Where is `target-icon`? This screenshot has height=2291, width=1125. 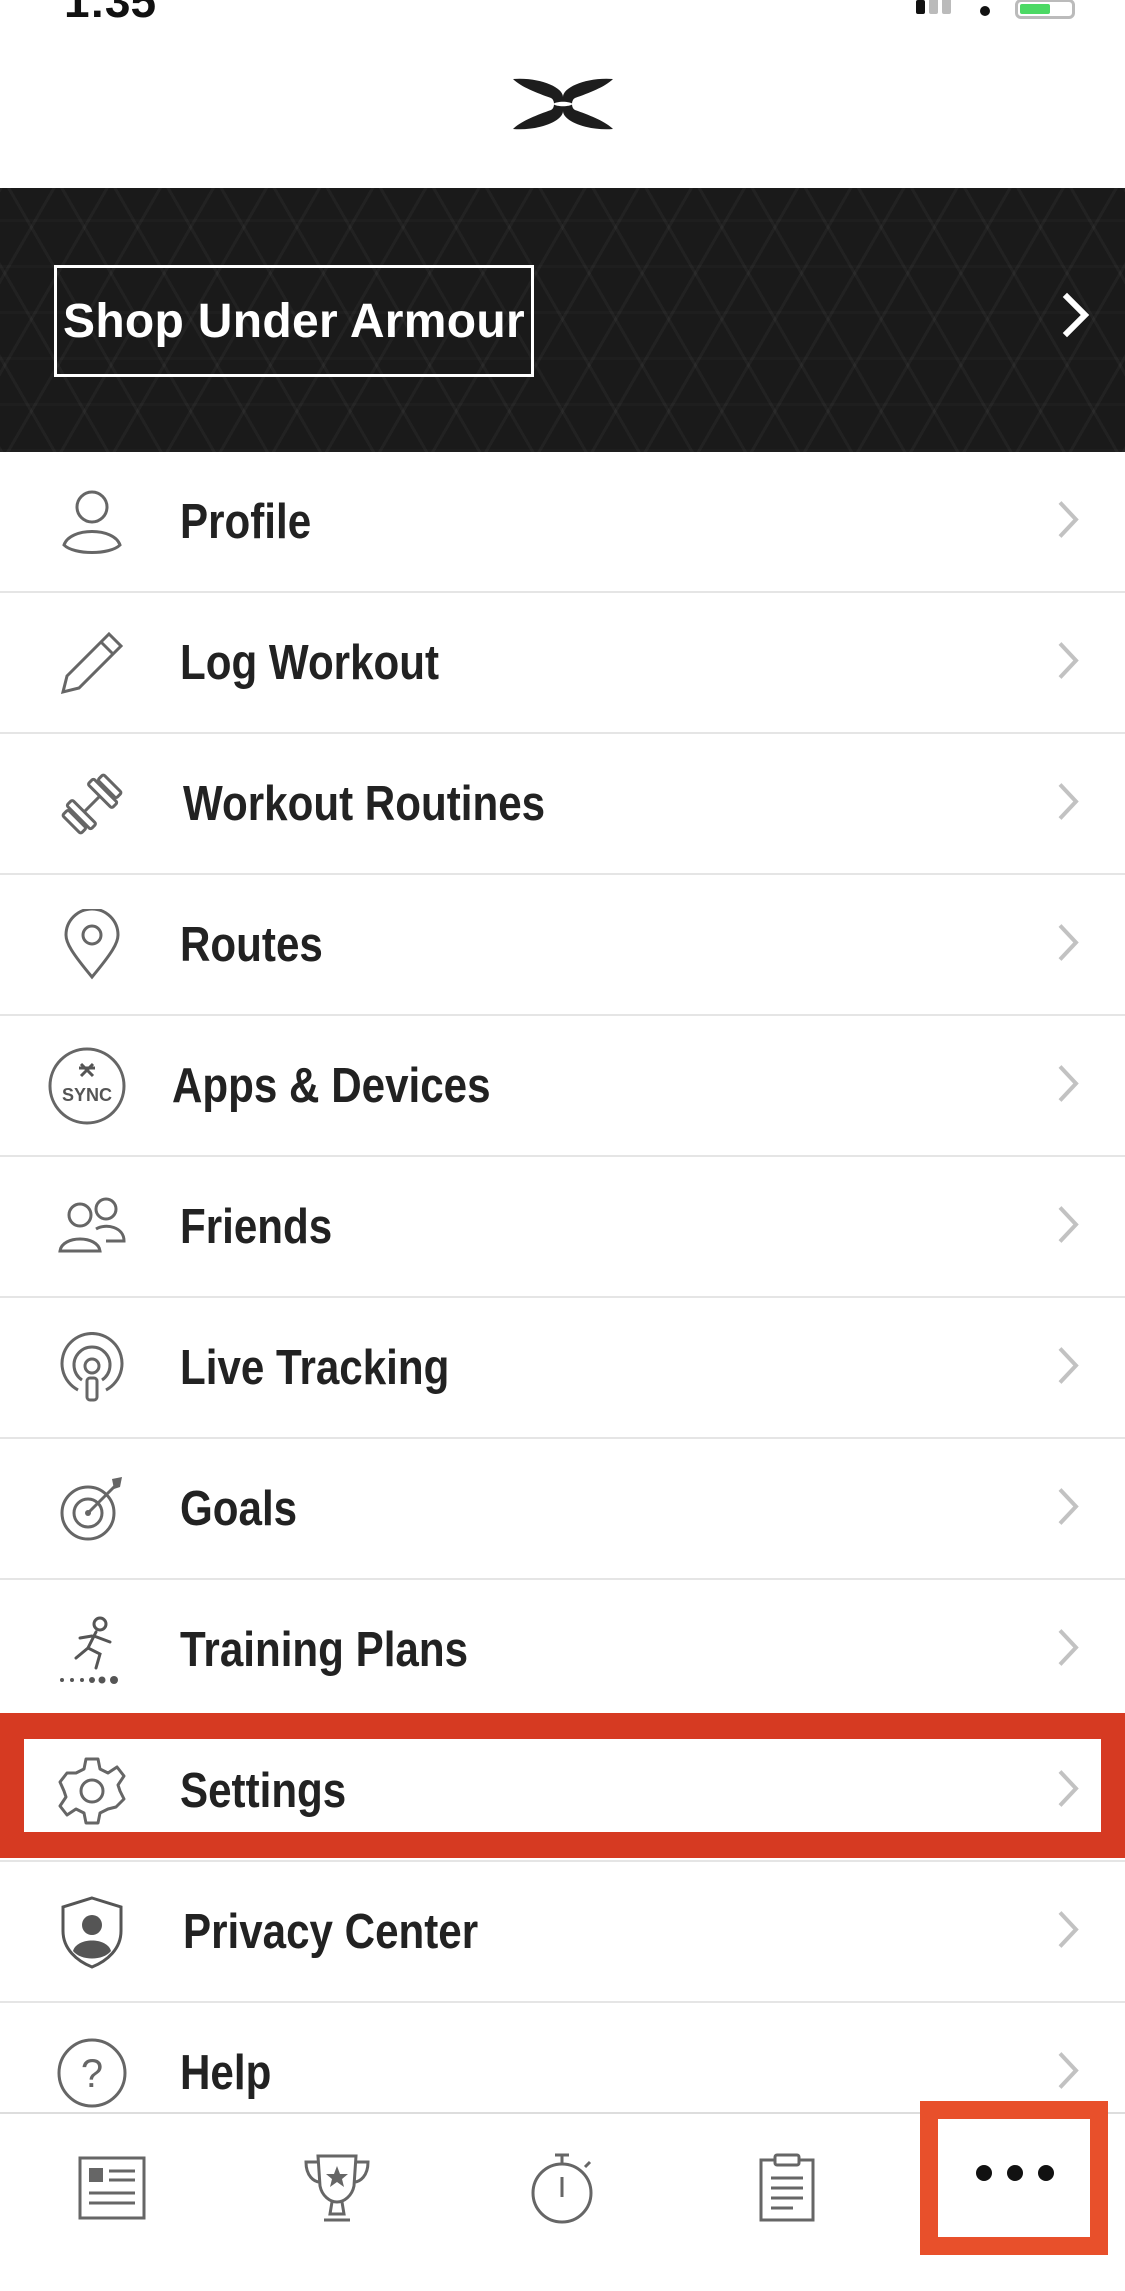 target-icon is located at coordinates (92, 1509).